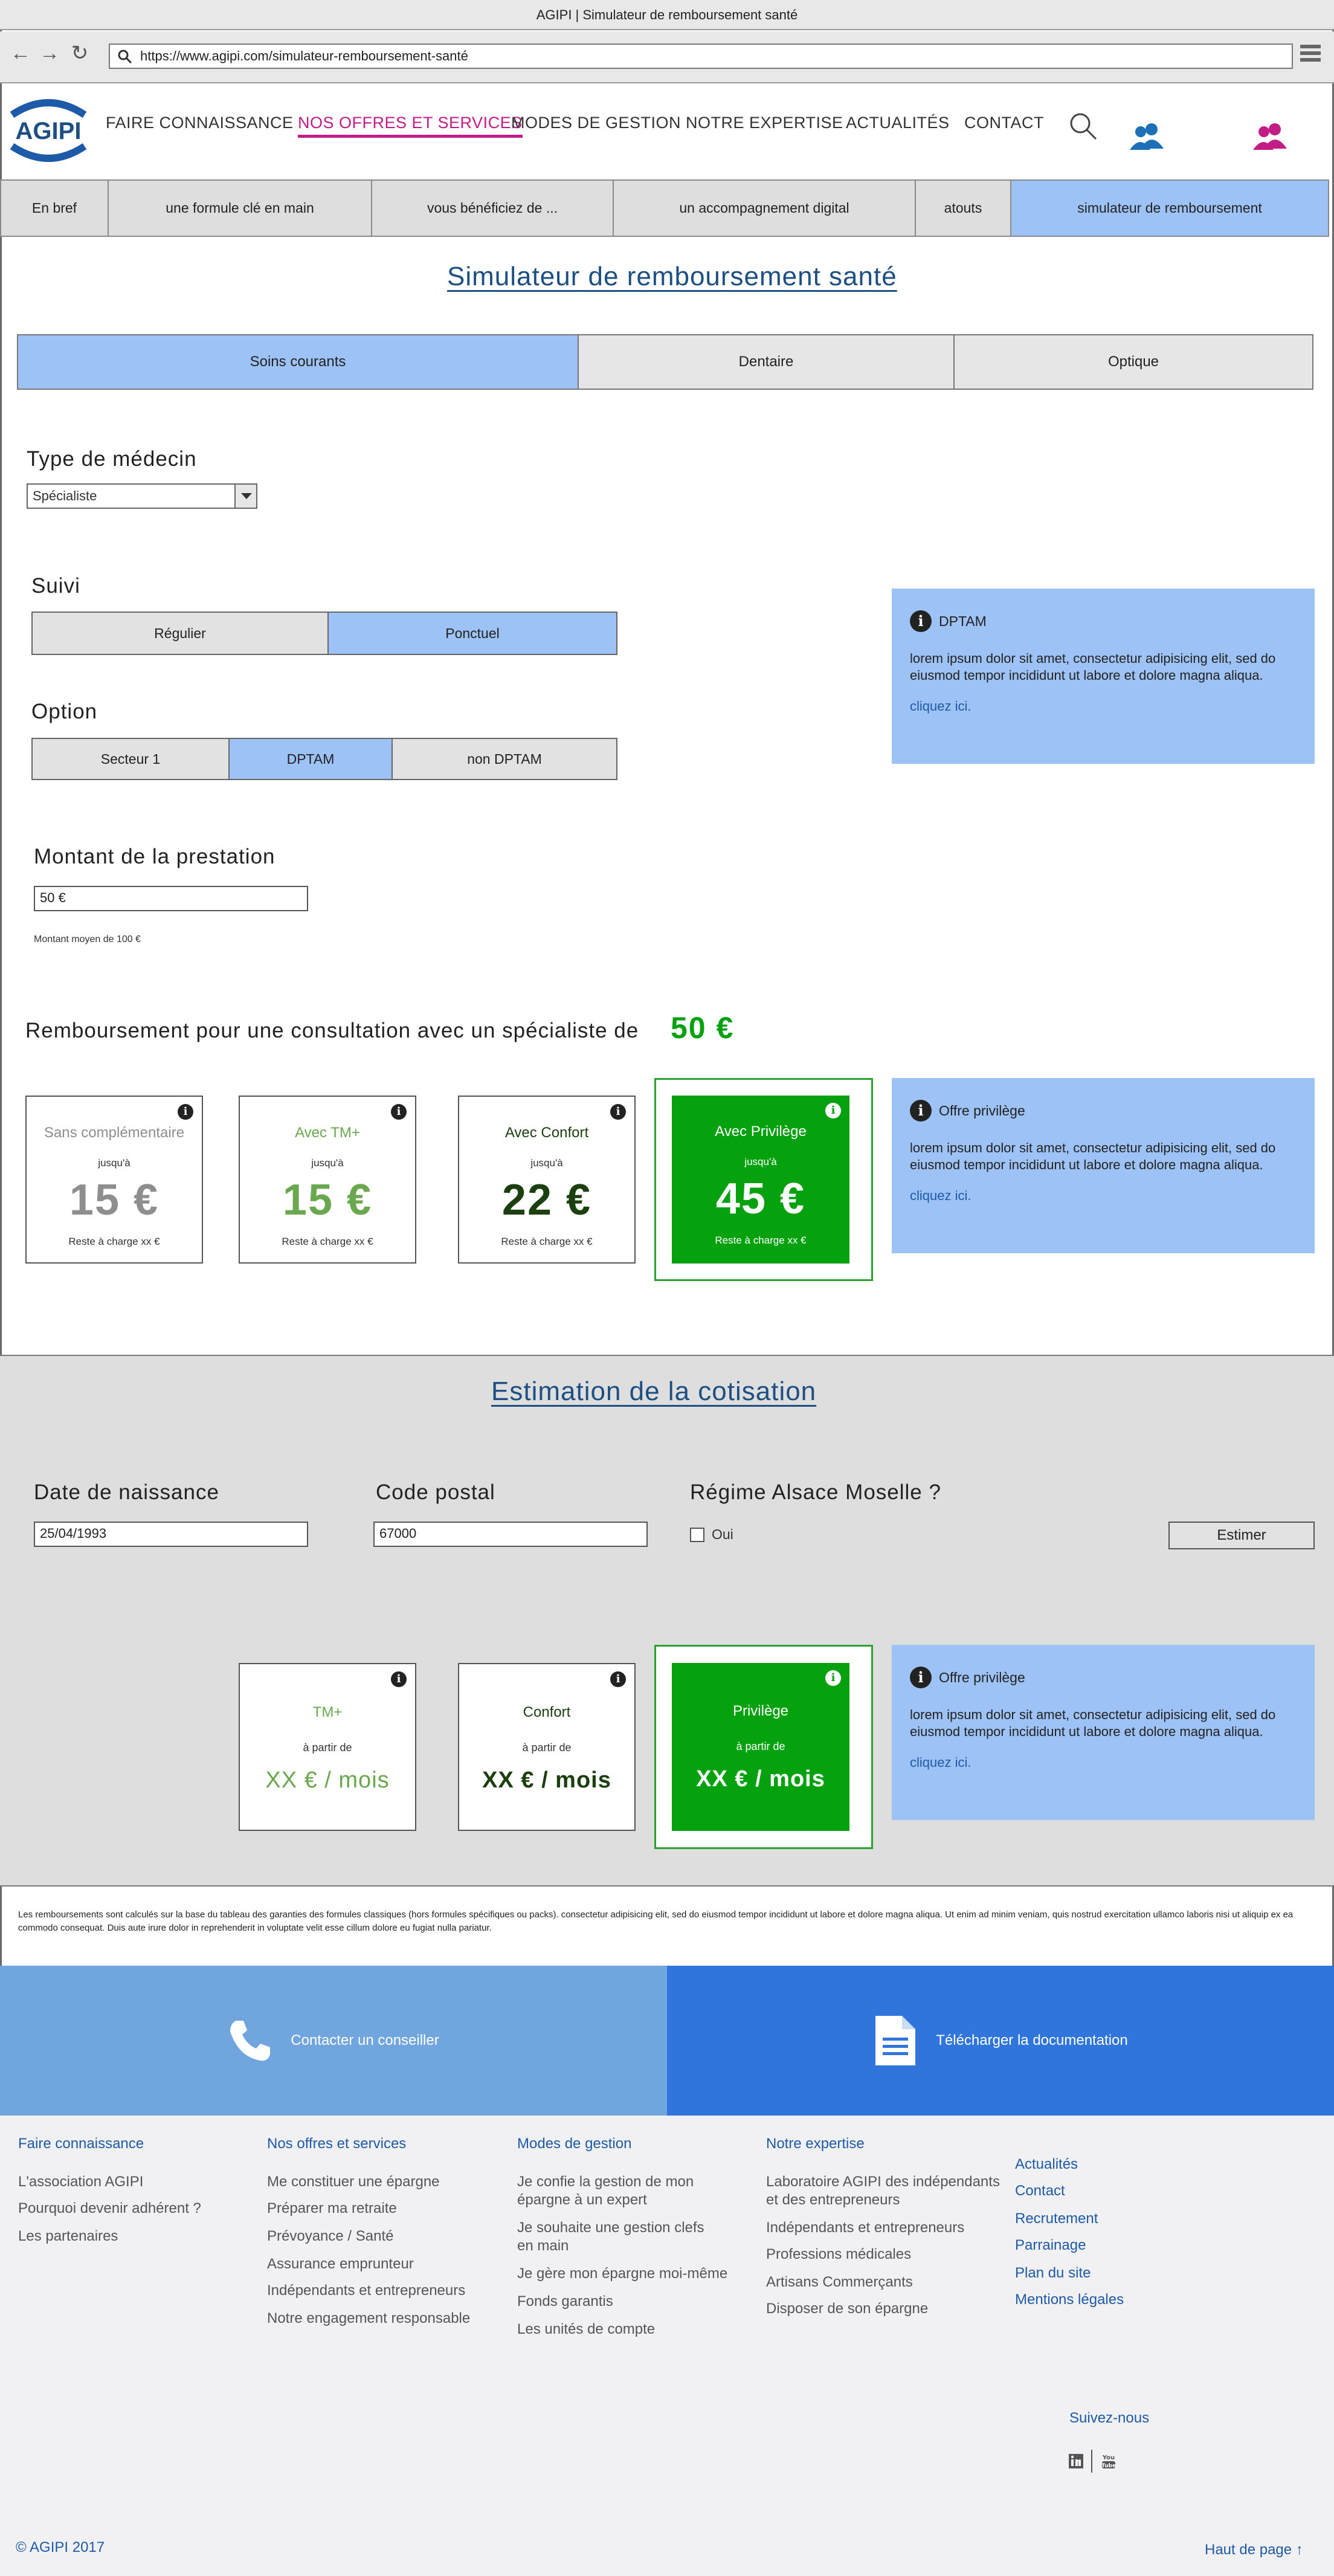 The width and height of the screenshot is (1334, 2576). I want to click on suivi-regulier: Régulier, so click(181, 634).